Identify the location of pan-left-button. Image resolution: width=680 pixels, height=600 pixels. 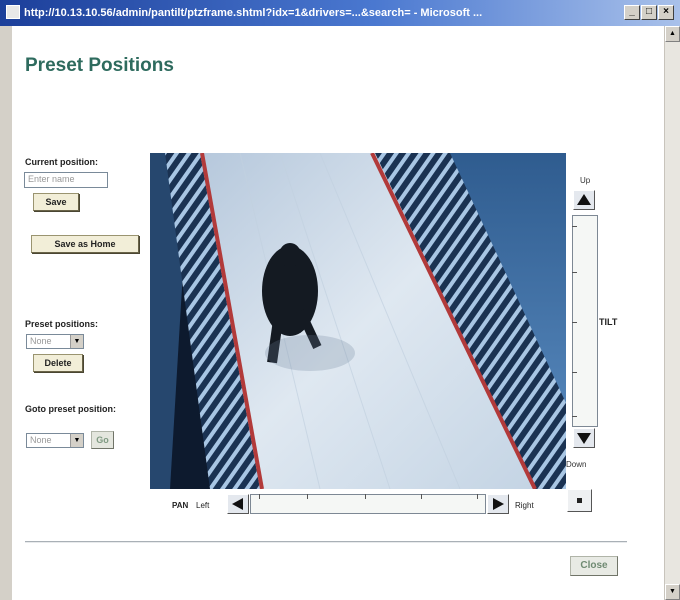
(238, 504).